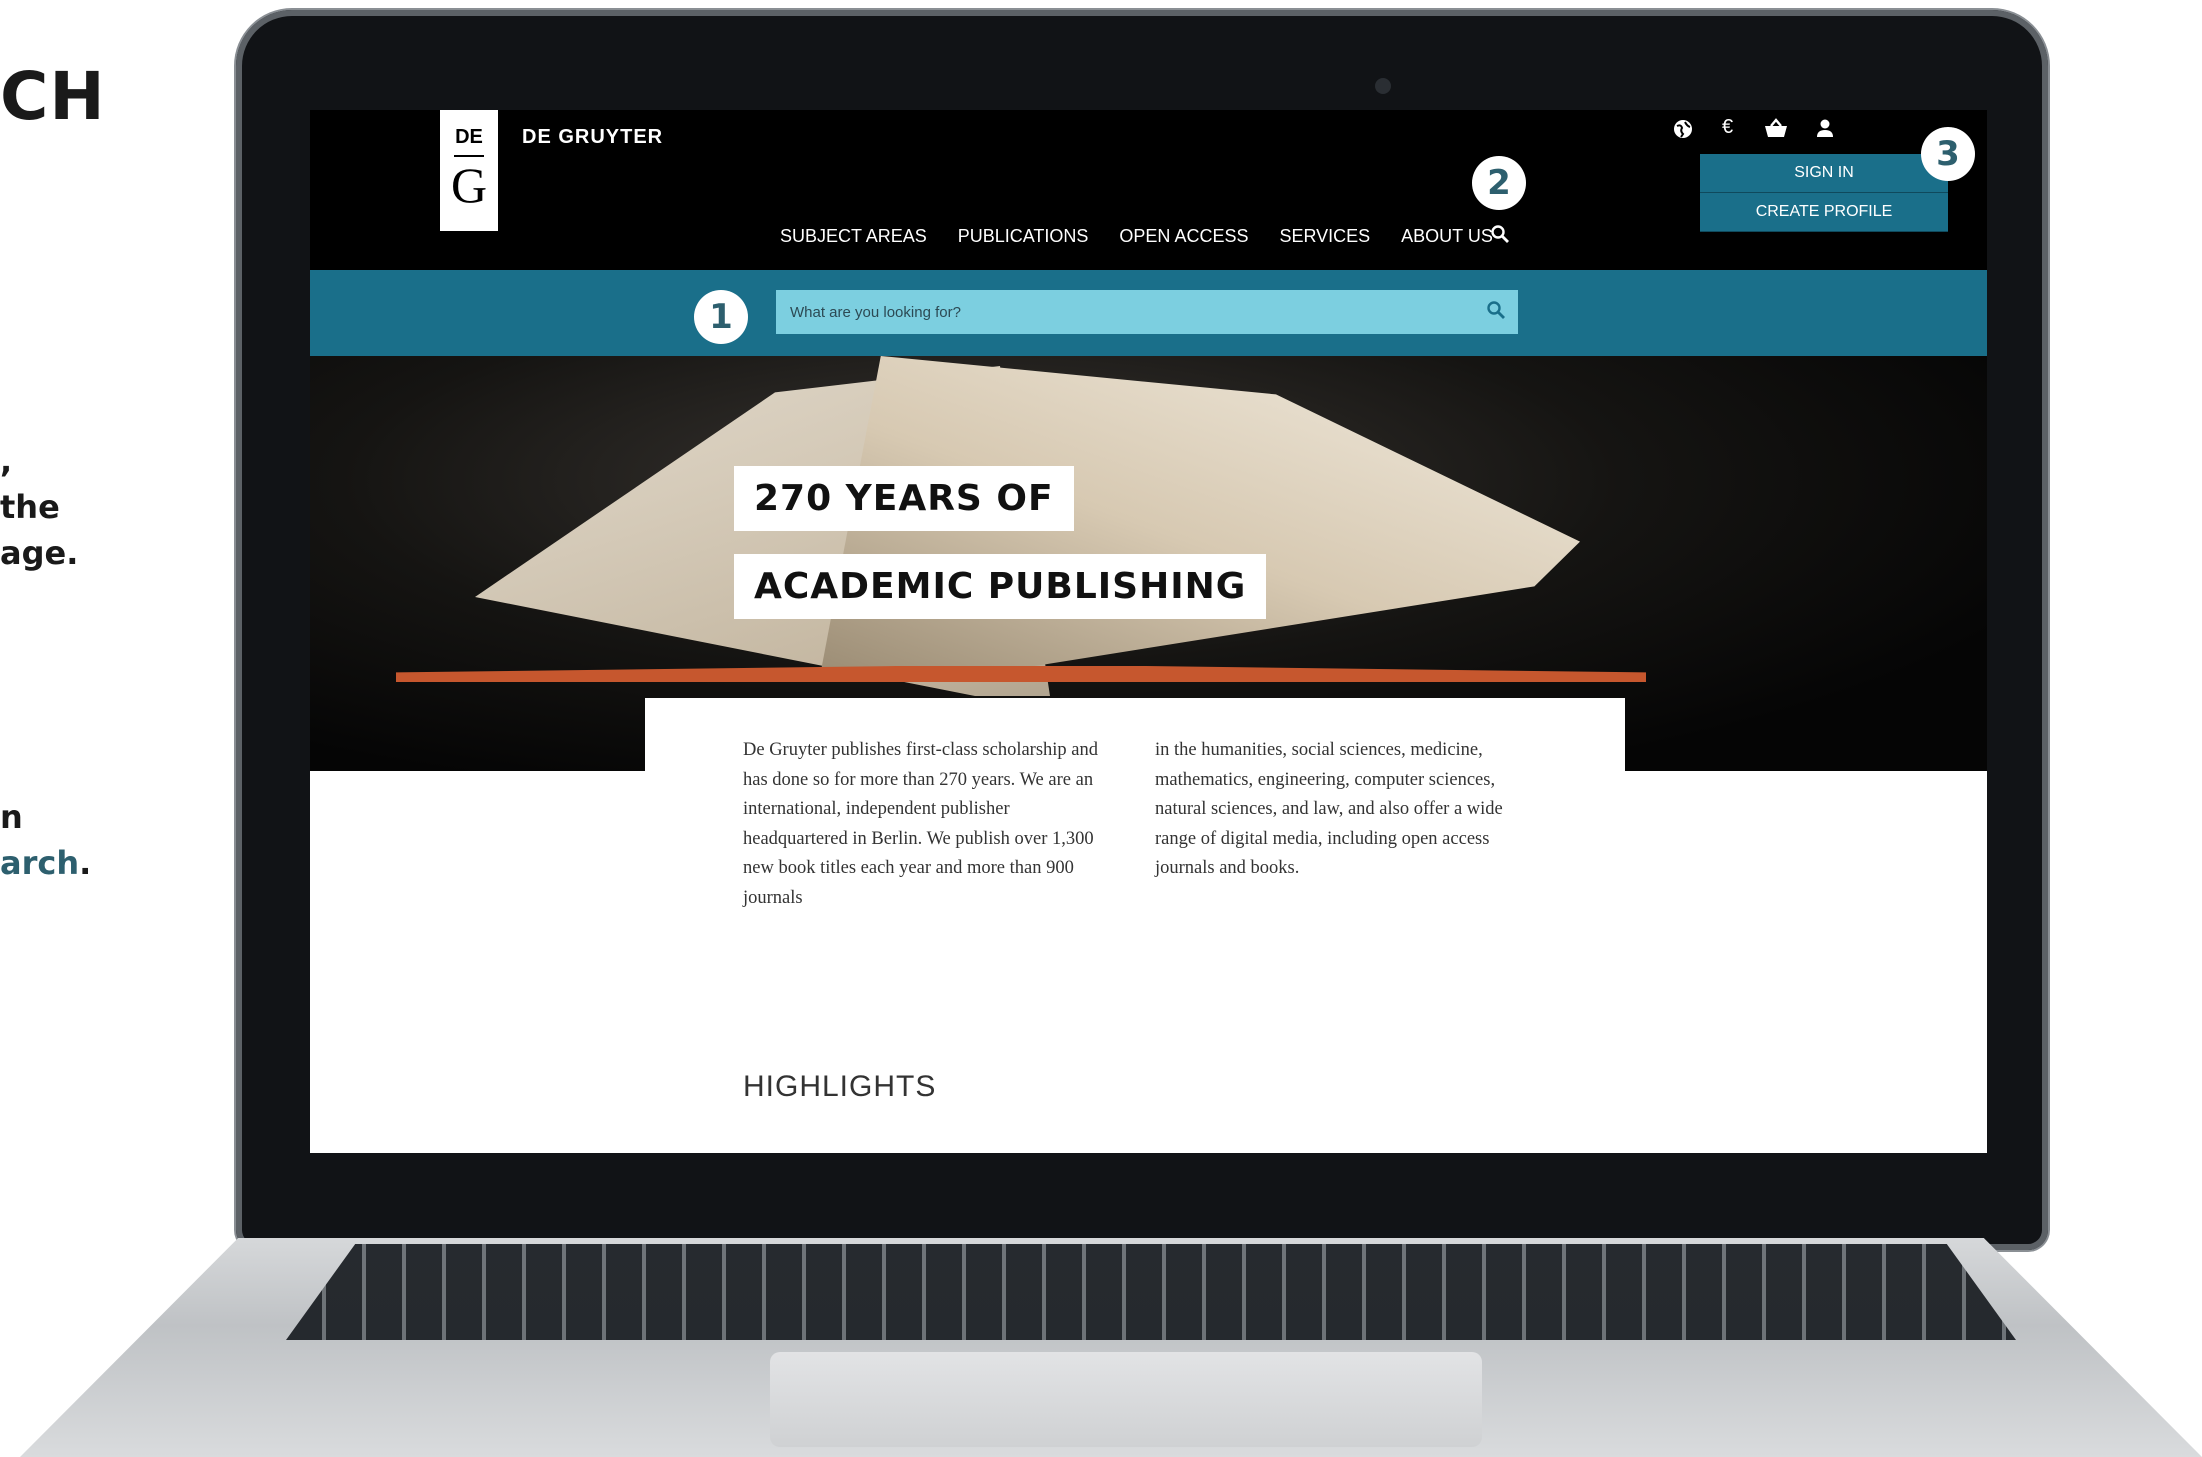  I want to click on sign-in-button: SIGN IN, so click(1824, 173).